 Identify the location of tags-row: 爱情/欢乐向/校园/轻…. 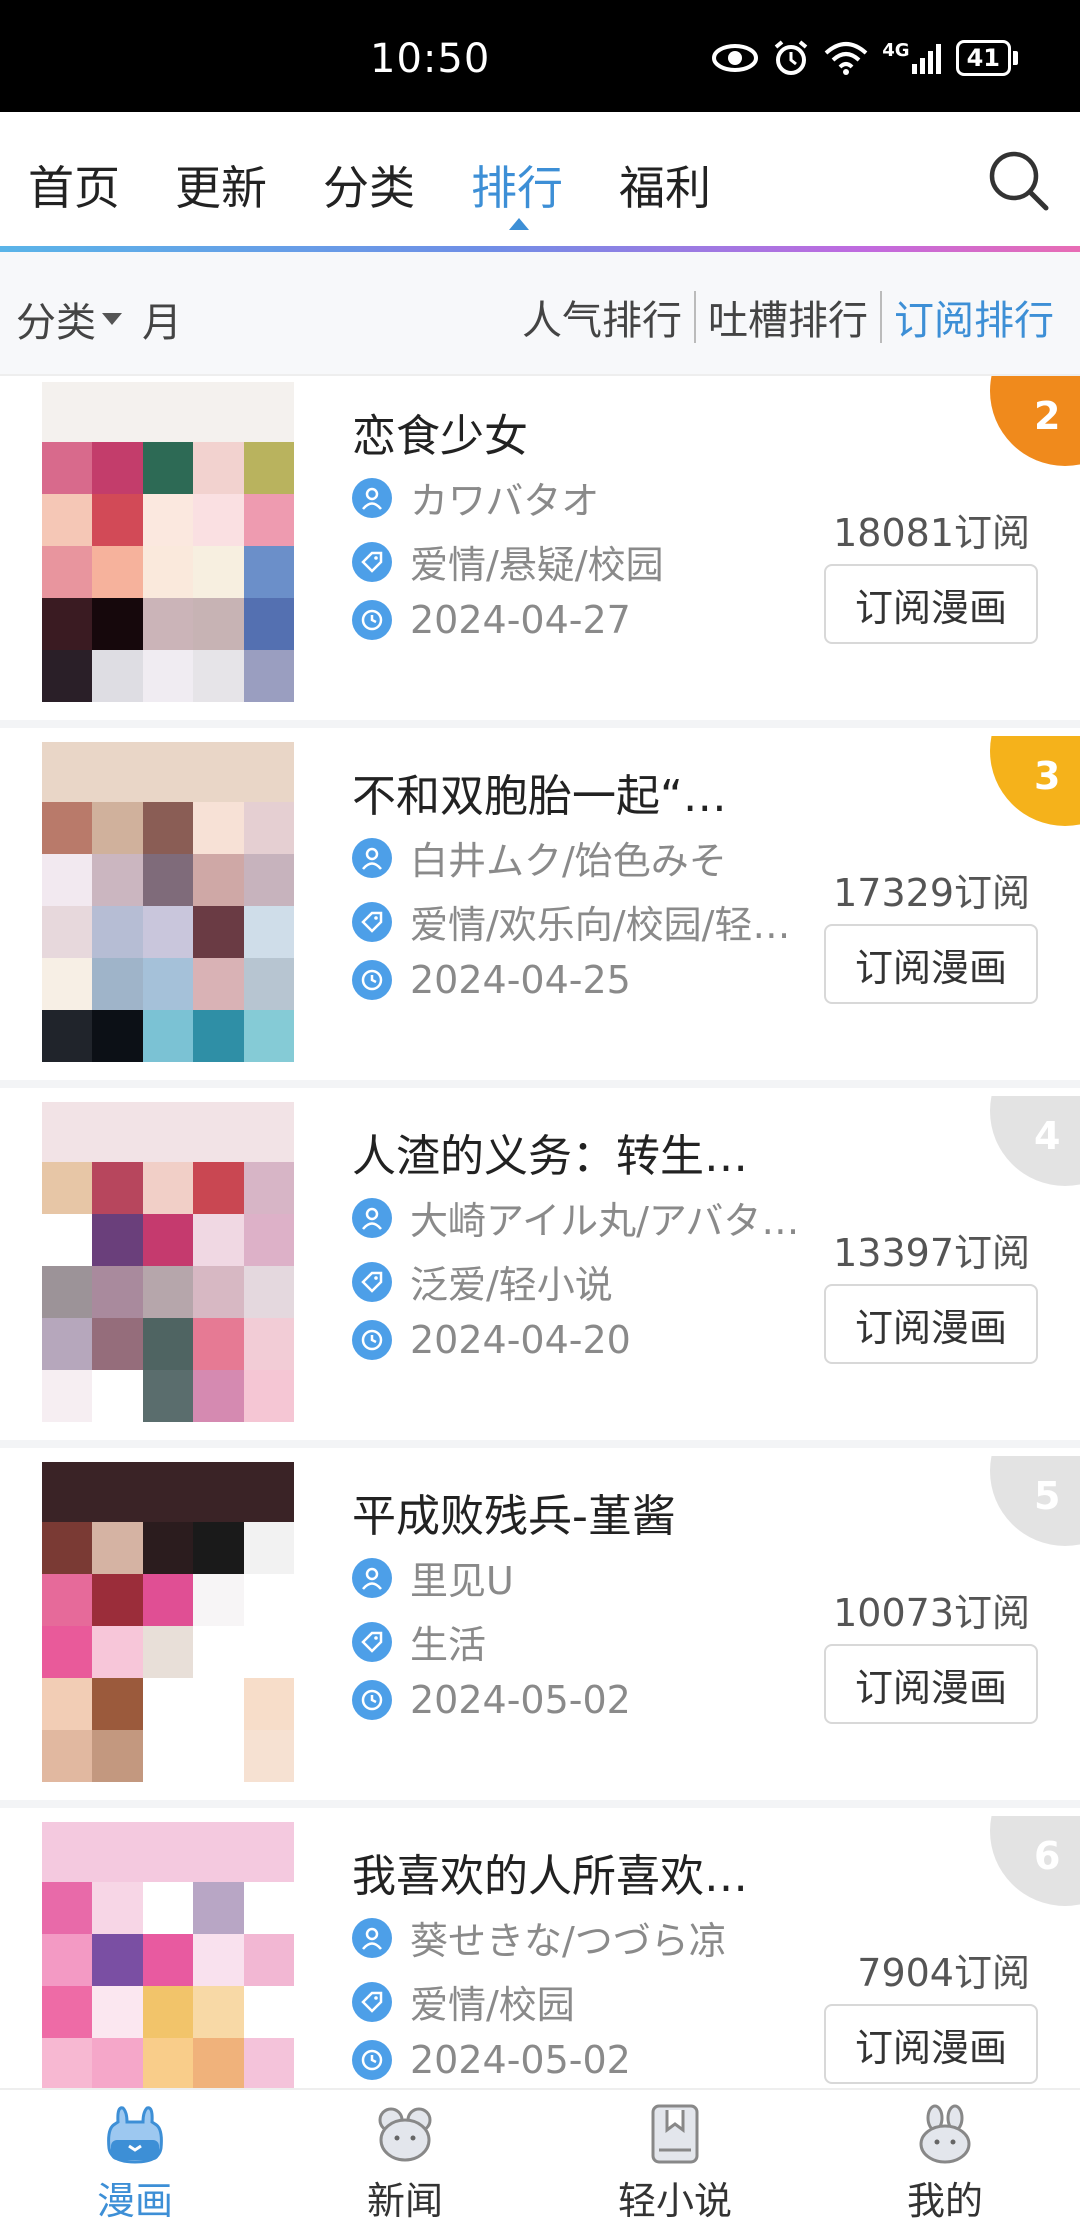
(571, 921).